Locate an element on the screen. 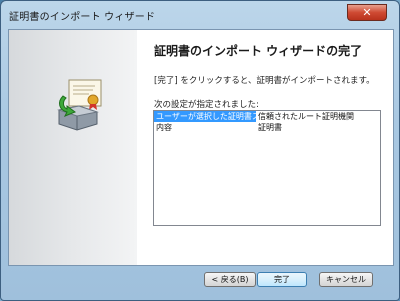  close-icon: ✕ is located at coordinates (367, 12).